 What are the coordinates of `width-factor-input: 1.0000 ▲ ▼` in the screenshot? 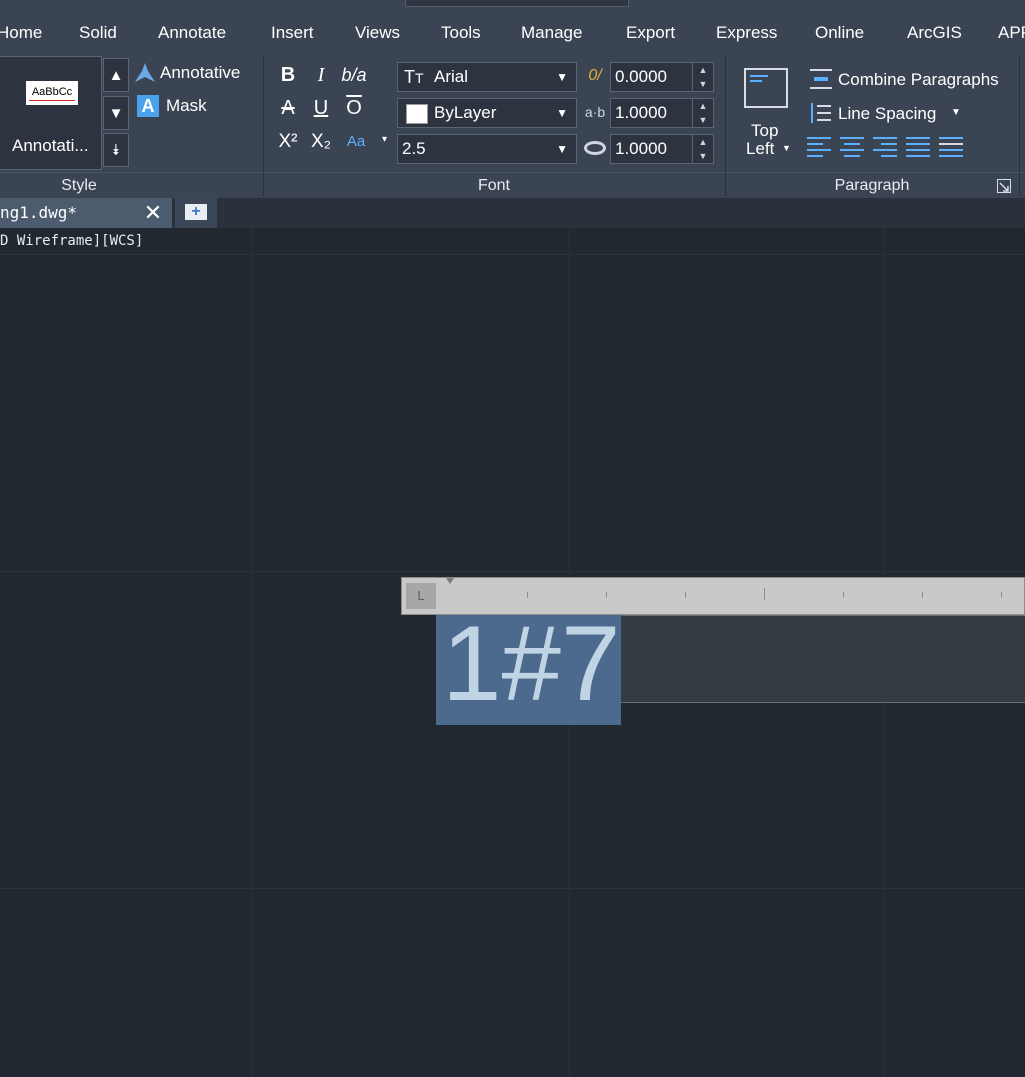 It's located at (662, 149).